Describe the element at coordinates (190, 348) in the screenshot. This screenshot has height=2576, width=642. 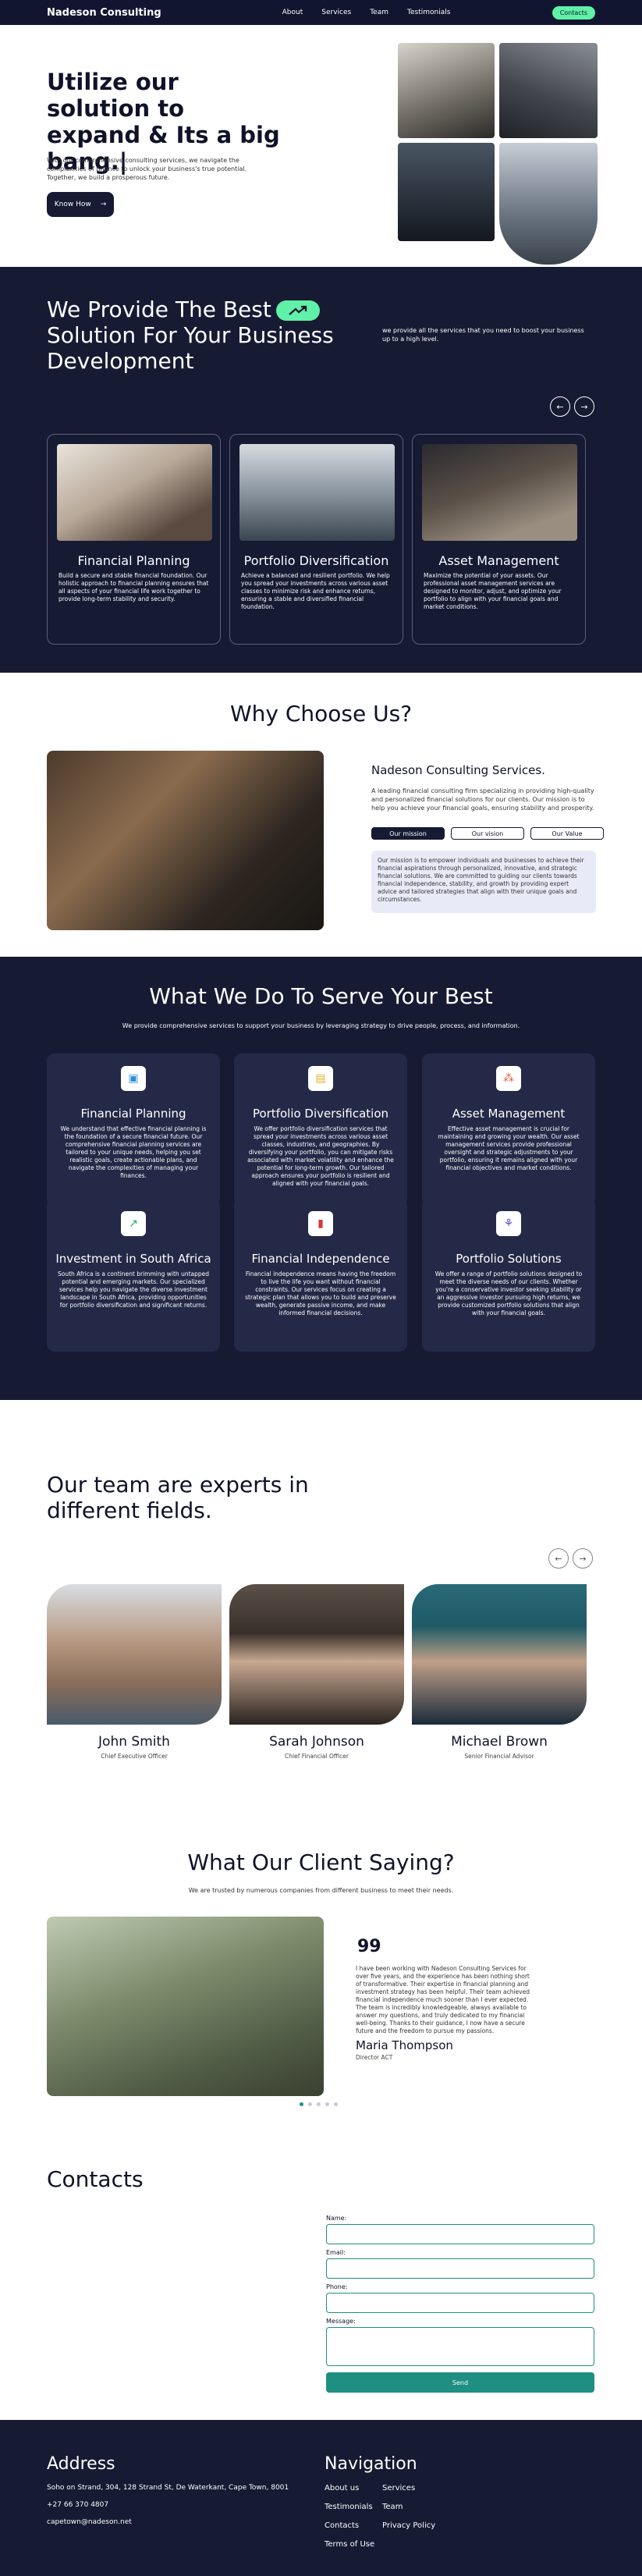
I see `services-title-line2: Solution For Your Business Development` at that location.